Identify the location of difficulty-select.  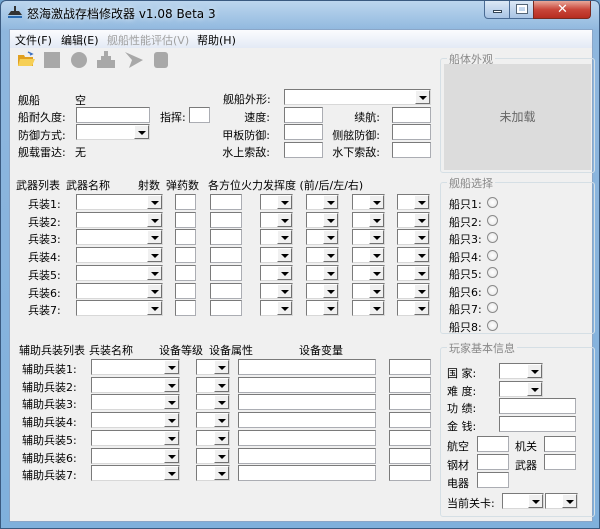
(521, 389).